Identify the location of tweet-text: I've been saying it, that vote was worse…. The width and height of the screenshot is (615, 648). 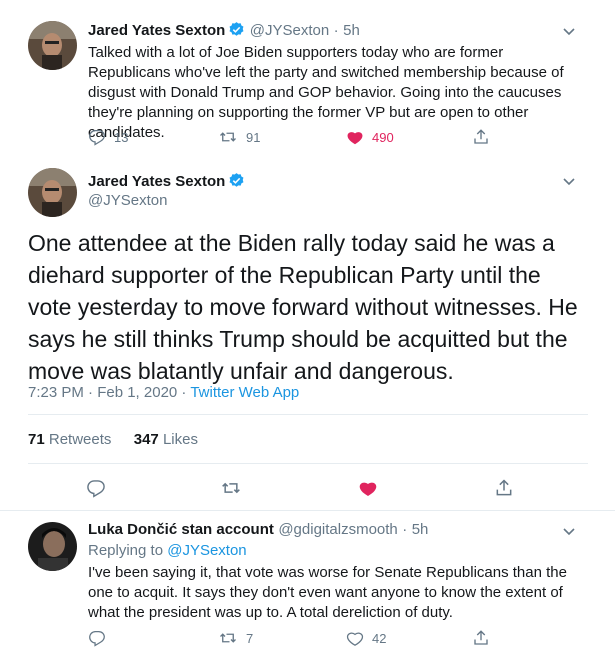
(327, 592).